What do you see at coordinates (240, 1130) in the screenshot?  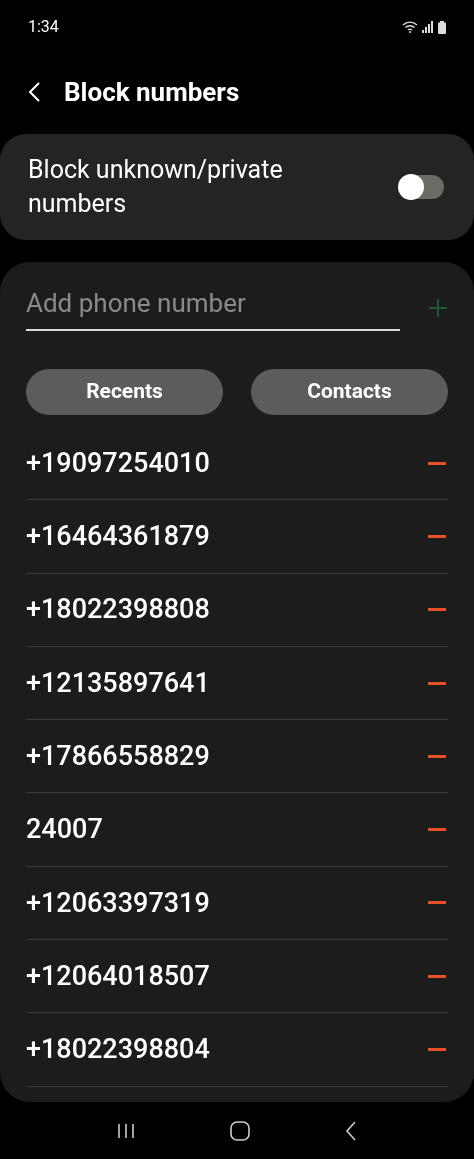 I see `home-nav-icon` at bounding box center [240, 1130].